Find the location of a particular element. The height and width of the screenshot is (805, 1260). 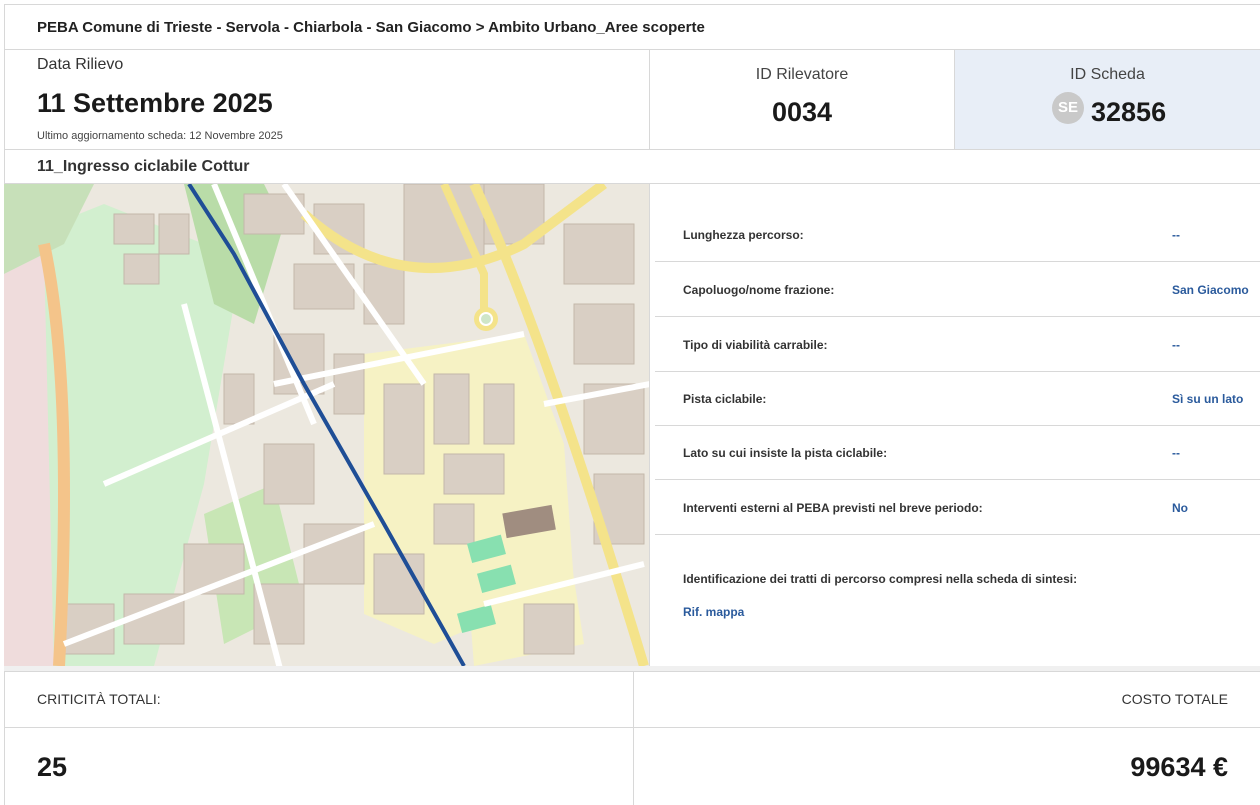

detail-row: Tipo di viabilità carrabile: -- is located at coordinates (957, 345).